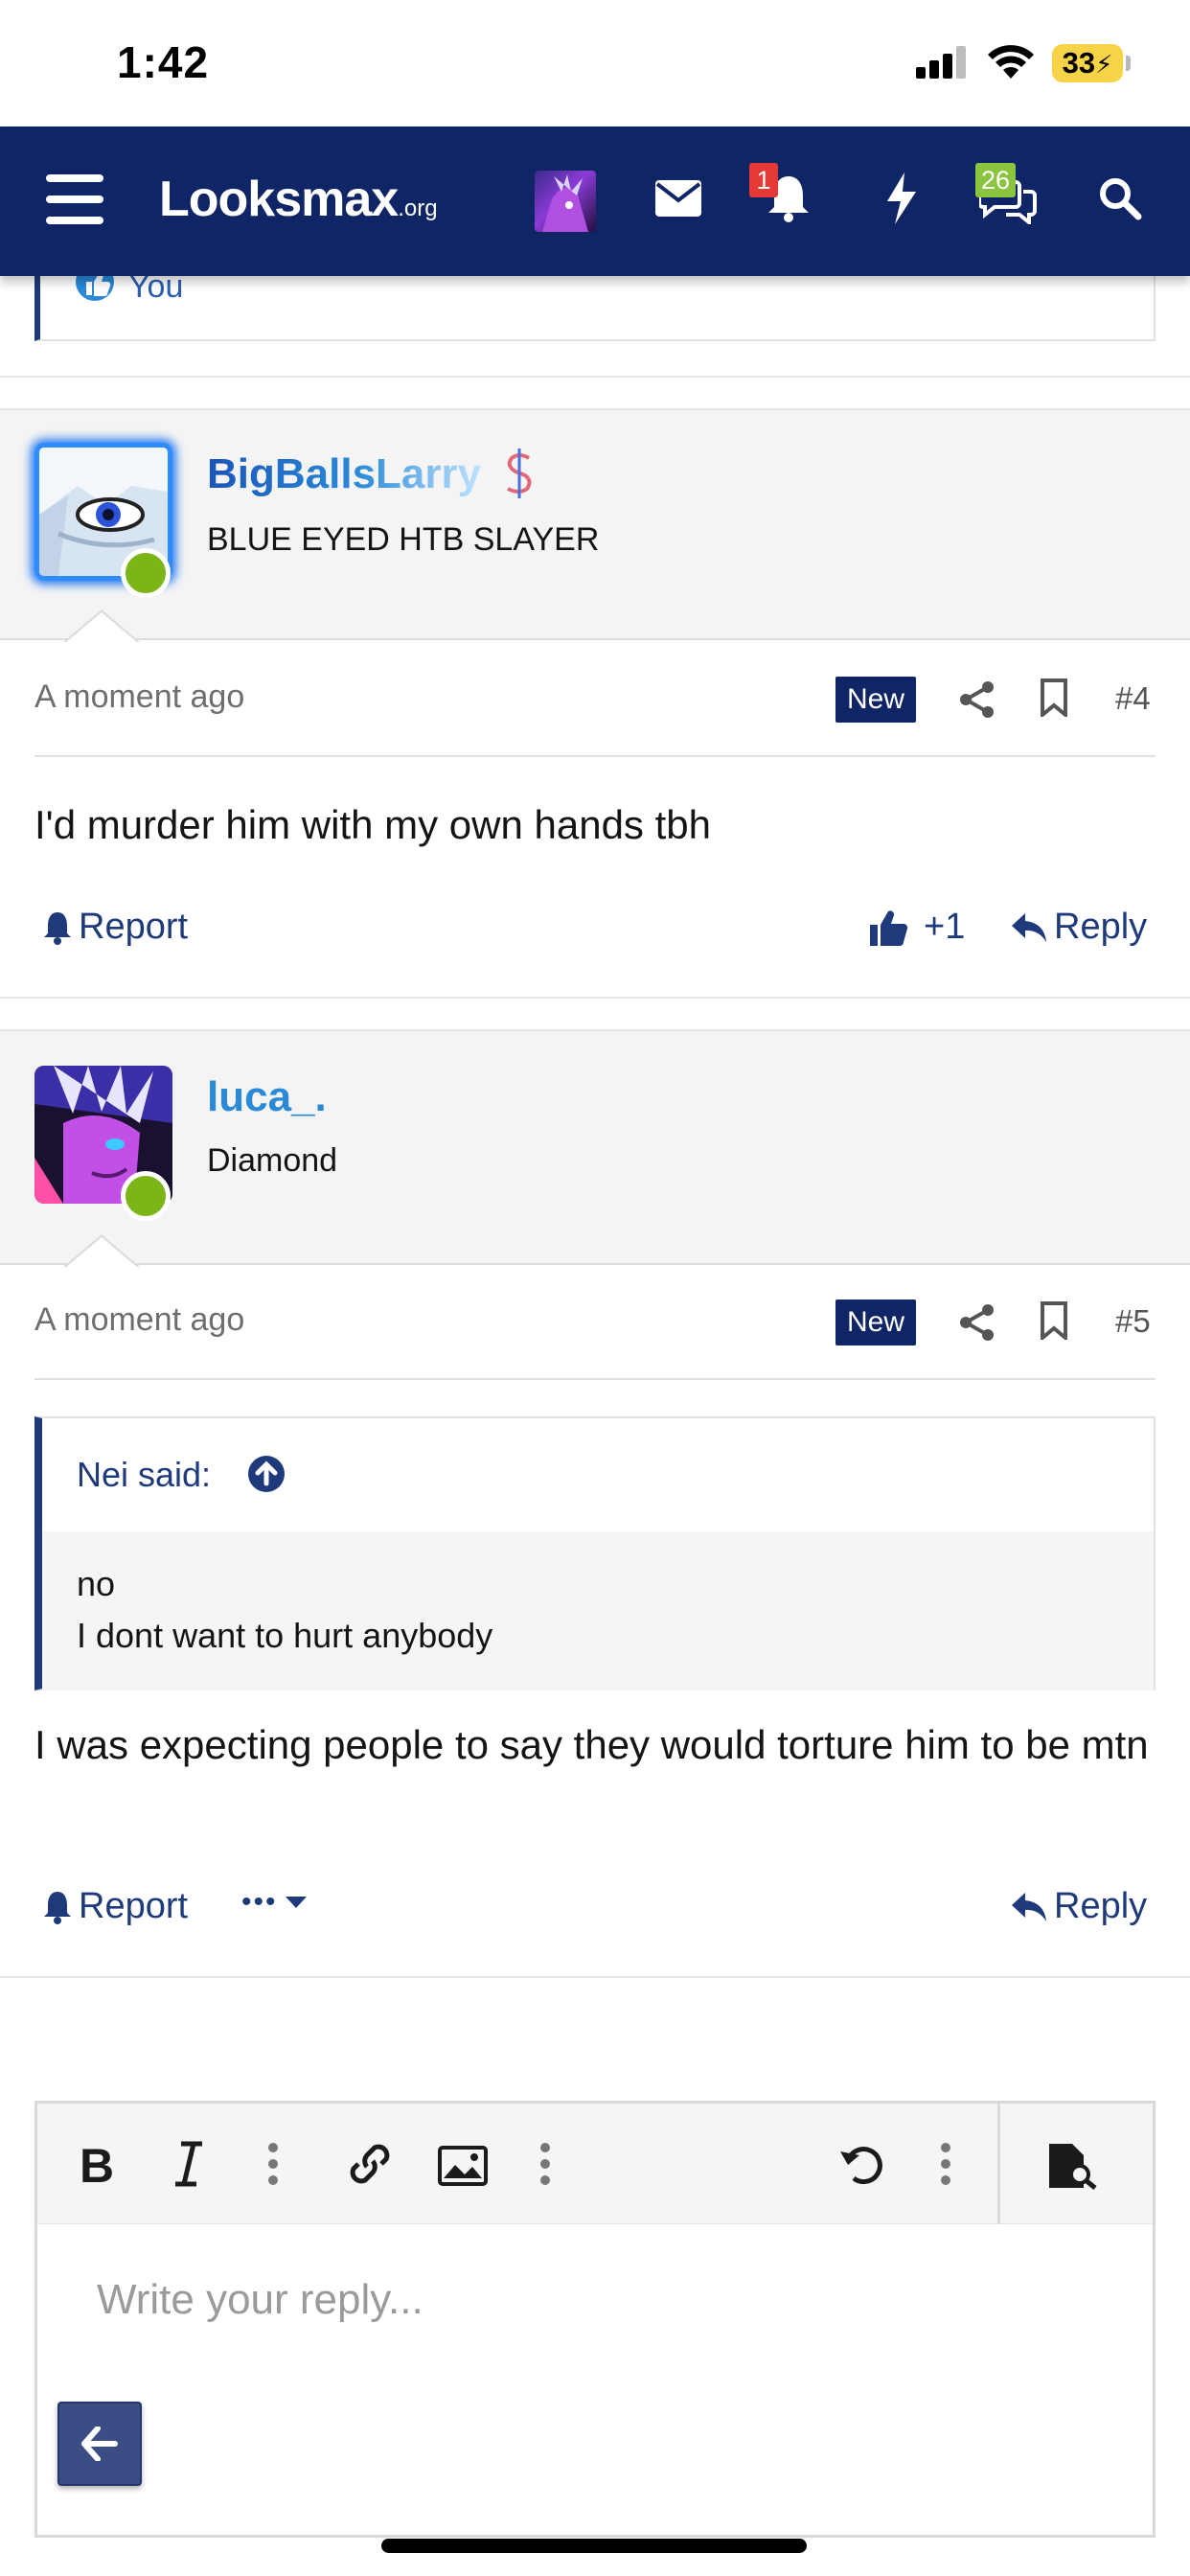 The width and height of the screenshot is (1190, 2576). What do you see at coordinates (598, 1474) in the screenshot?
I see `quote-header: Nei said:` at bounding box center [598, 1474].